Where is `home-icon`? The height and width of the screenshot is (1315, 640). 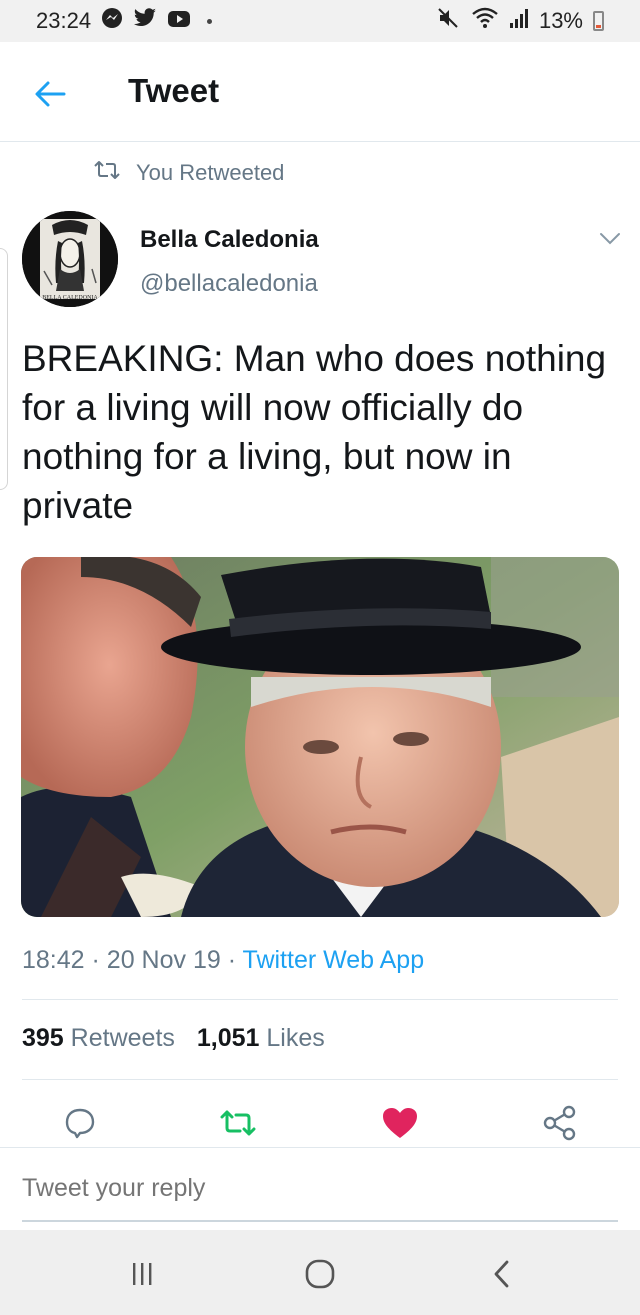 home-icon is located at coordinates (320, 1274).